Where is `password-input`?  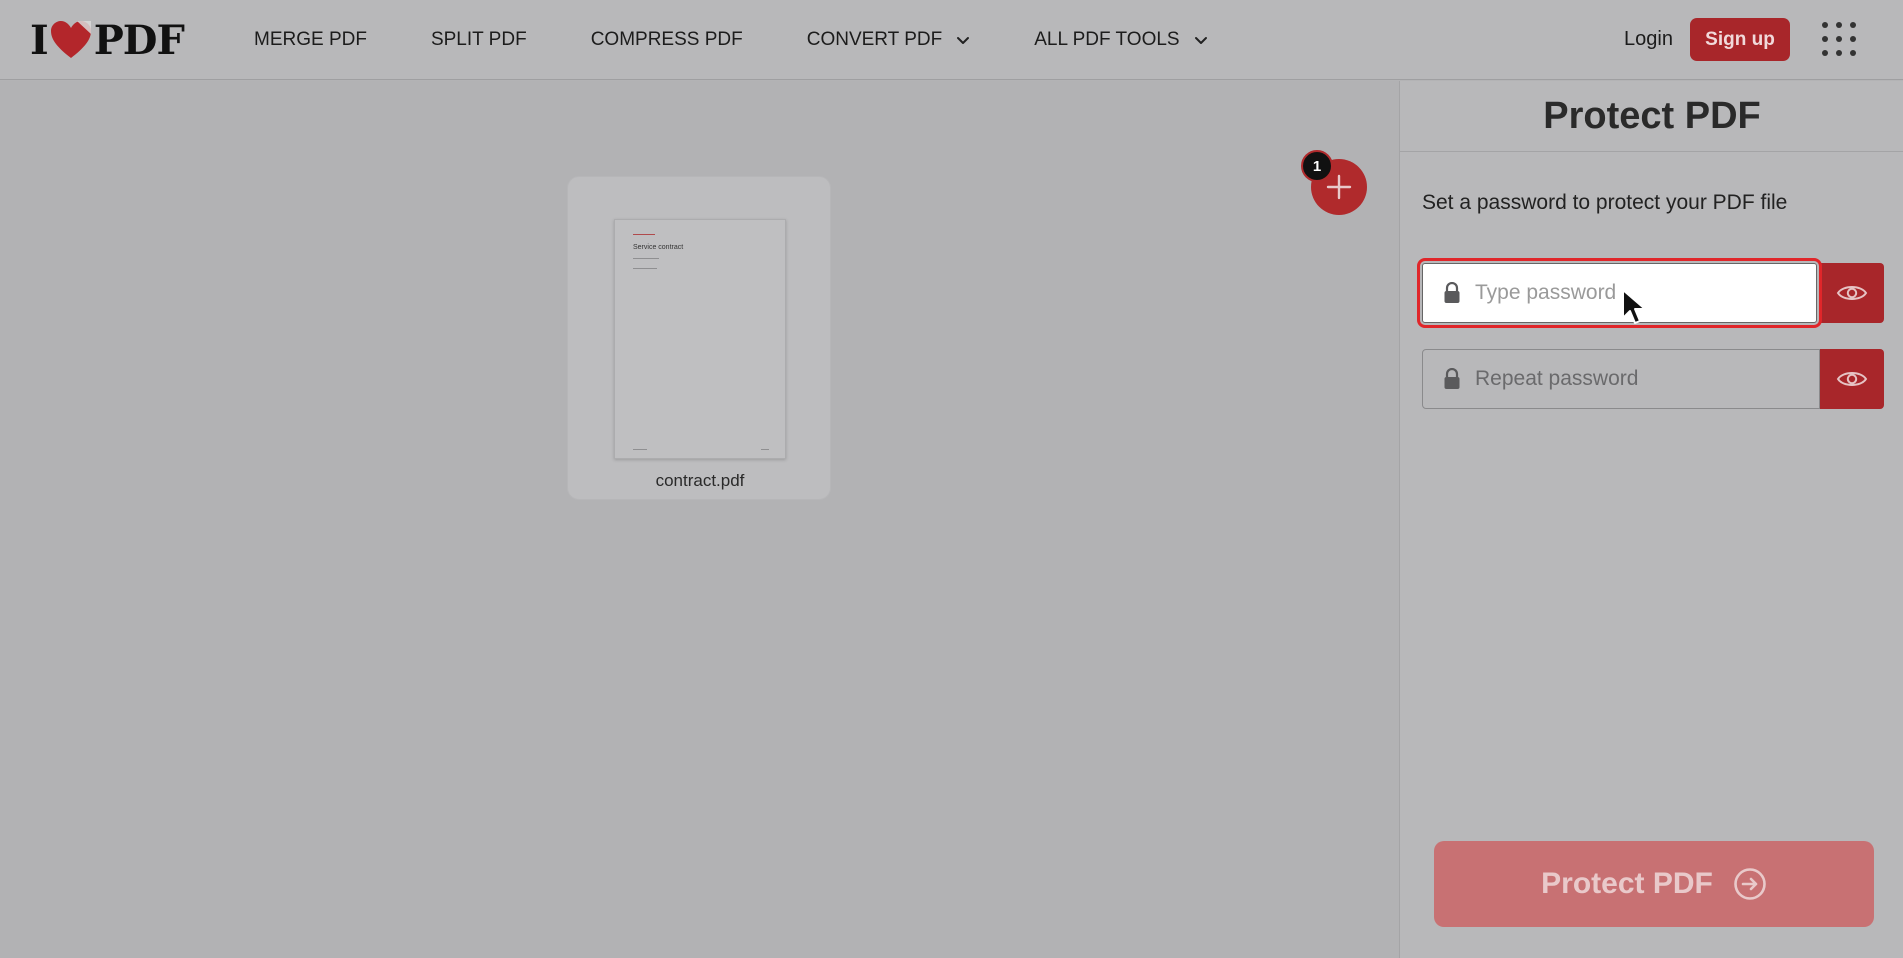 password-input is located at coordinates (1640, 293).